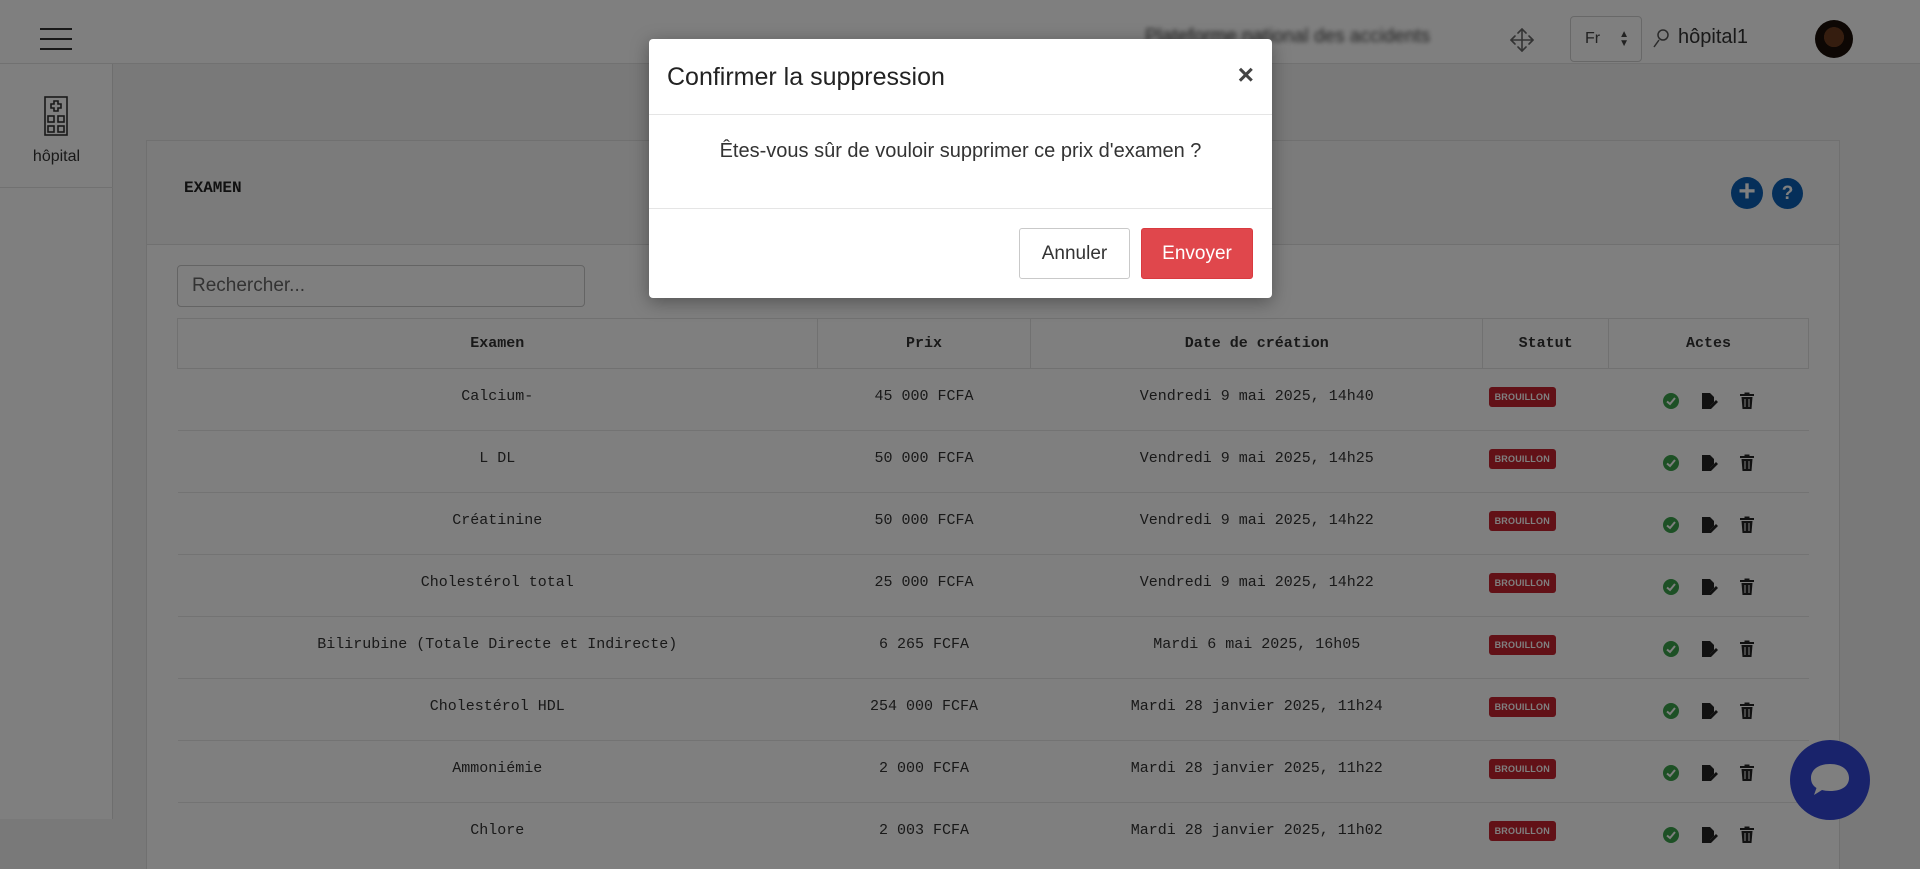 This screenshot has height=869, width=1920. I want to click on cancel-button: Annuler, so click(1074, 253).